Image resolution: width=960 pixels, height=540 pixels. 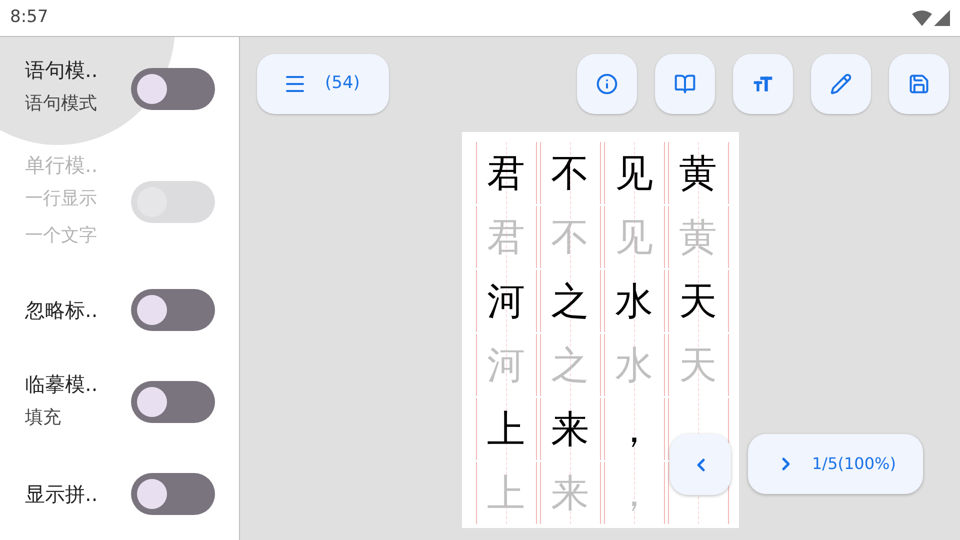 I want to click on setting-title: 忽略标.., so click(x=61, y=310).